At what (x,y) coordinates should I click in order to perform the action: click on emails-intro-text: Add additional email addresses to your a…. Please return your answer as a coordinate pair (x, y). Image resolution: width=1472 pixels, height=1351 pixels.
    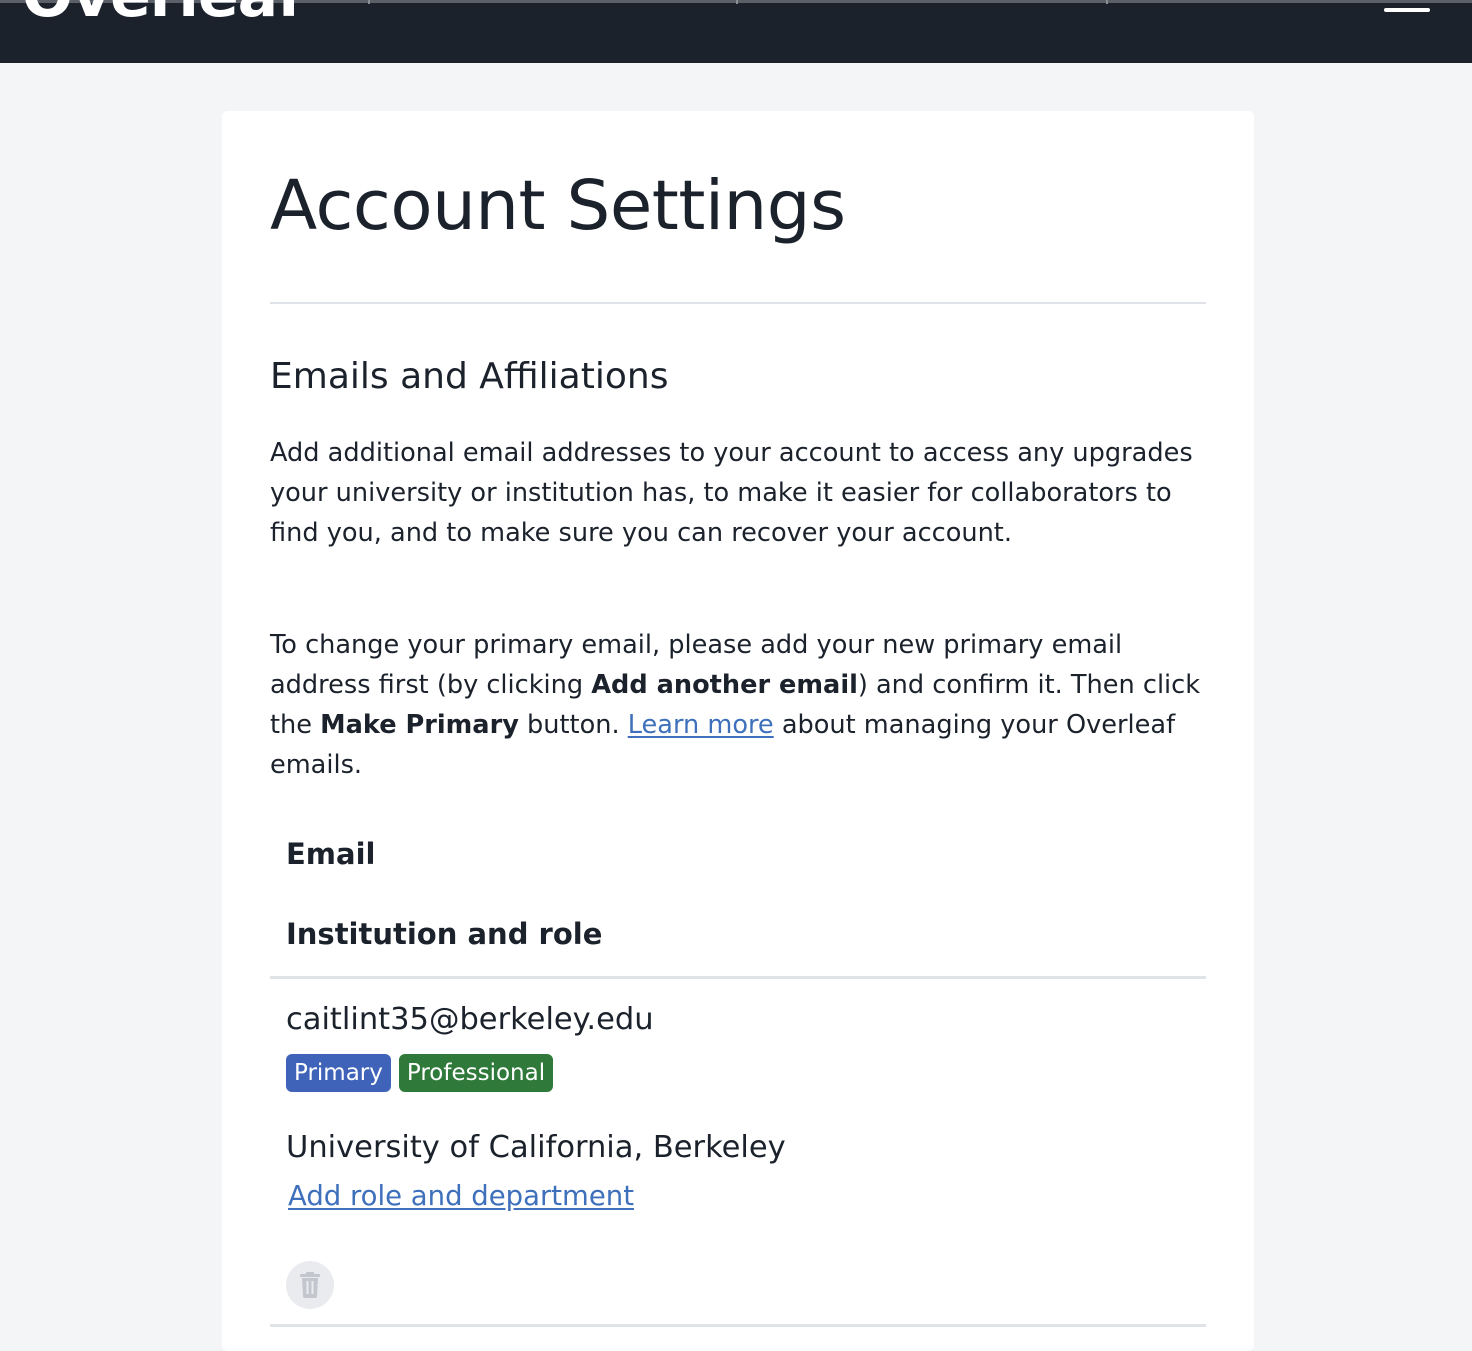
    Looking at the image, I should click on (731, 493).